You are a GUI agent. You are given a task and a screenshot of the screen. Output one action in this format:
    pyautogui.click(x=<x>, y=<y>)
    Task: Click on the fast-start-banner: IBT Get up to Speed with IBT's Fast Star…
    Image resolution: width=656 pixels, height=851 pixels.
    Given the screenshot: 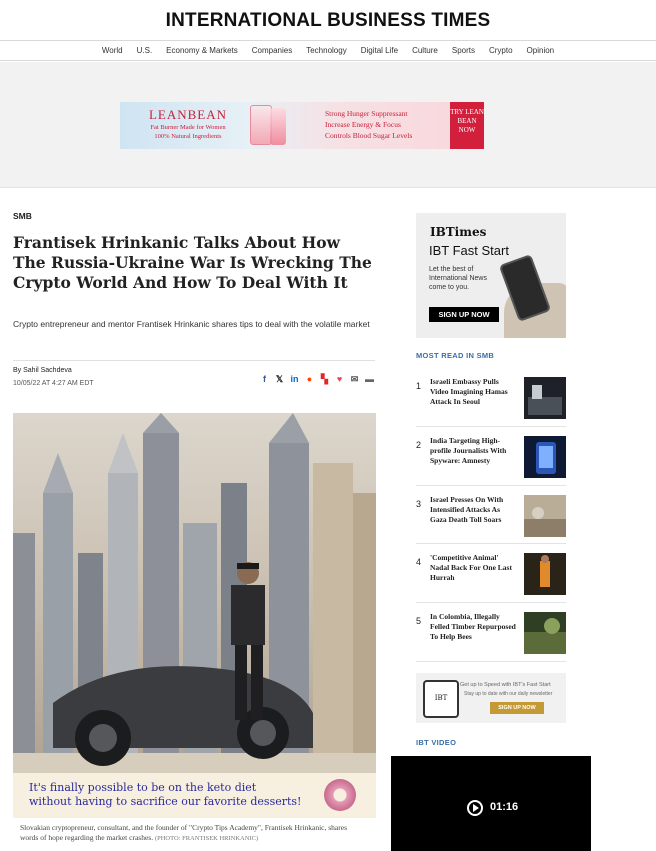 What is the action you would take?
    pyautogui.click(x=491, y=698)
    